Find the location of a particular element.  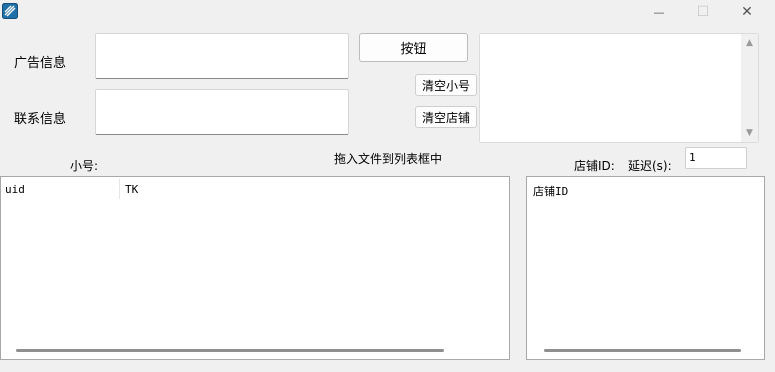

column-divider is located at coordinates (119, 189).